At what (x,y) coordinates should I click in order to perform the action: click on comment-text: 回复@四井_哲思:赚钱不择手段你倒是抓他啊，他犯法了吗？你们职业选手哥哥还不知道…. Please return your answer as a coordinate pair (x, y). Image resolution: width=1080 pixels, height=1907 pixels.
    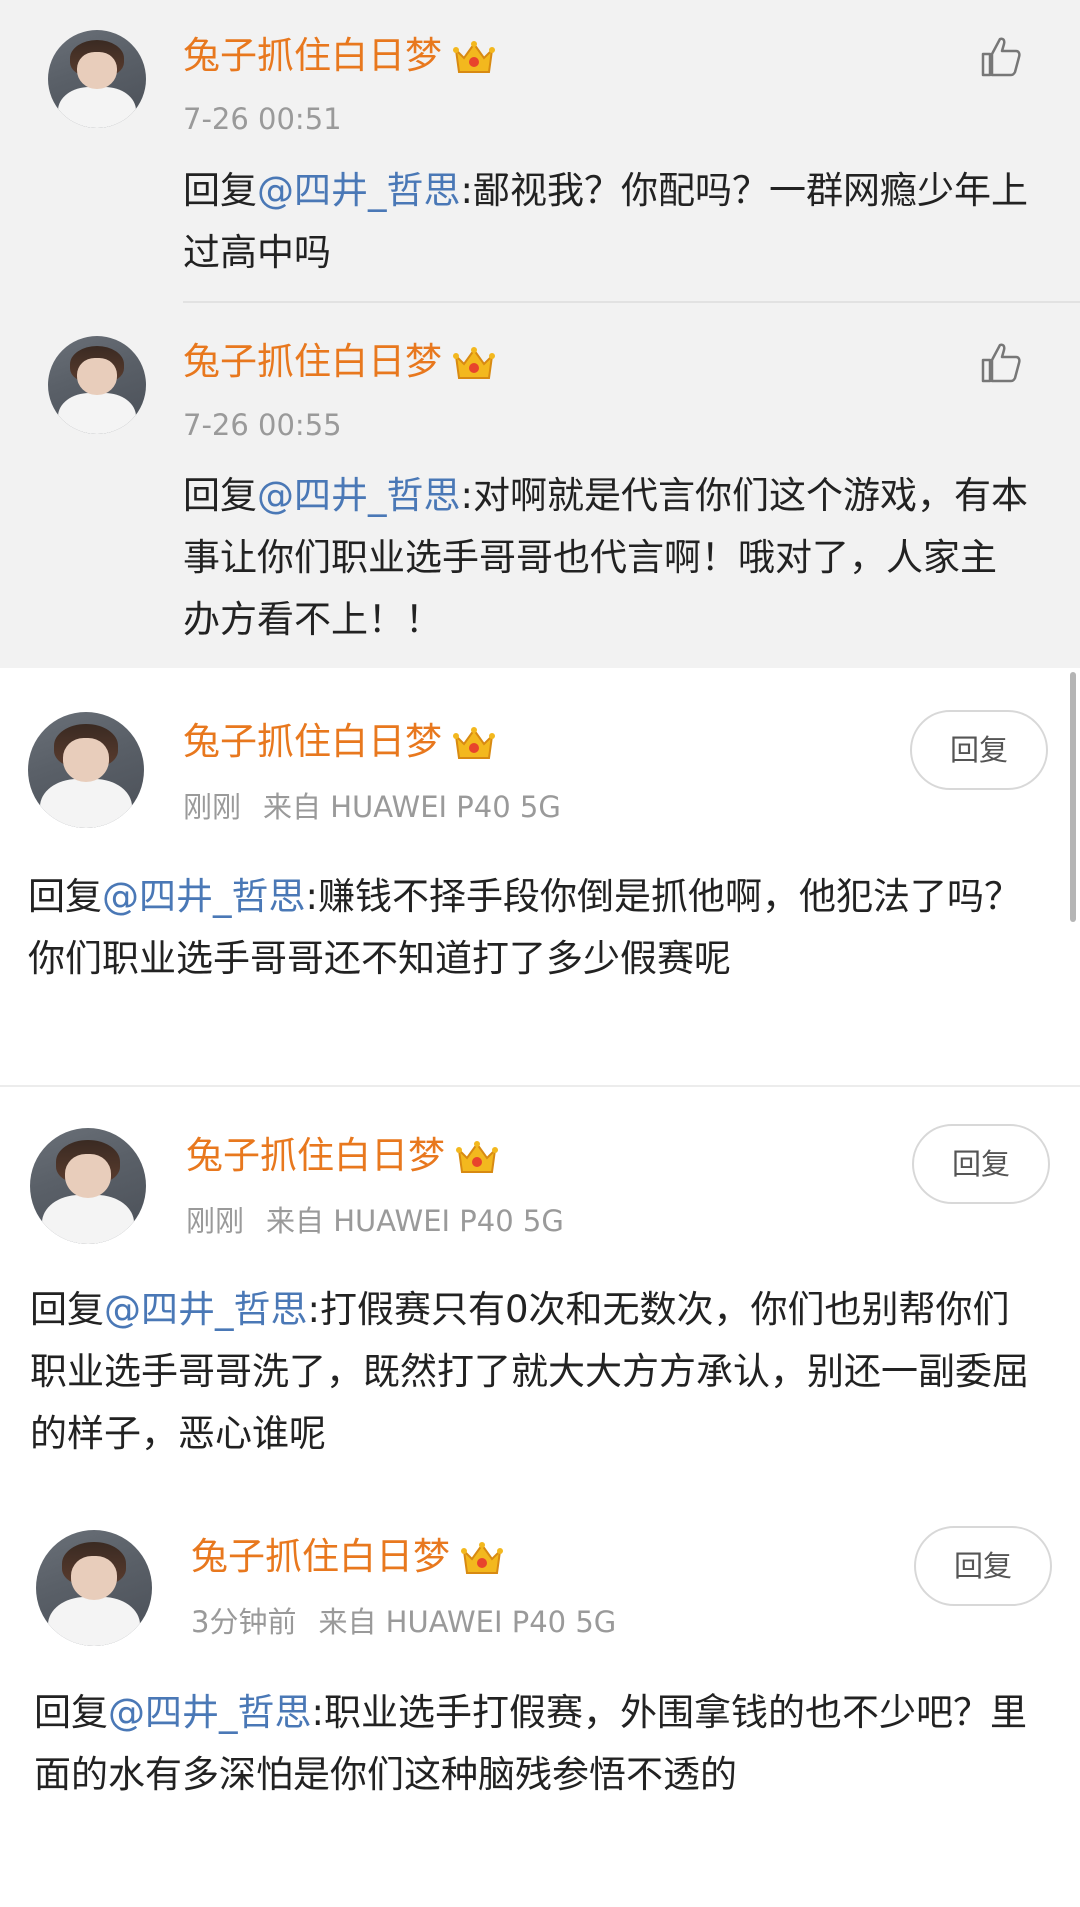
    Looking at the image, I should click on (524, 927).